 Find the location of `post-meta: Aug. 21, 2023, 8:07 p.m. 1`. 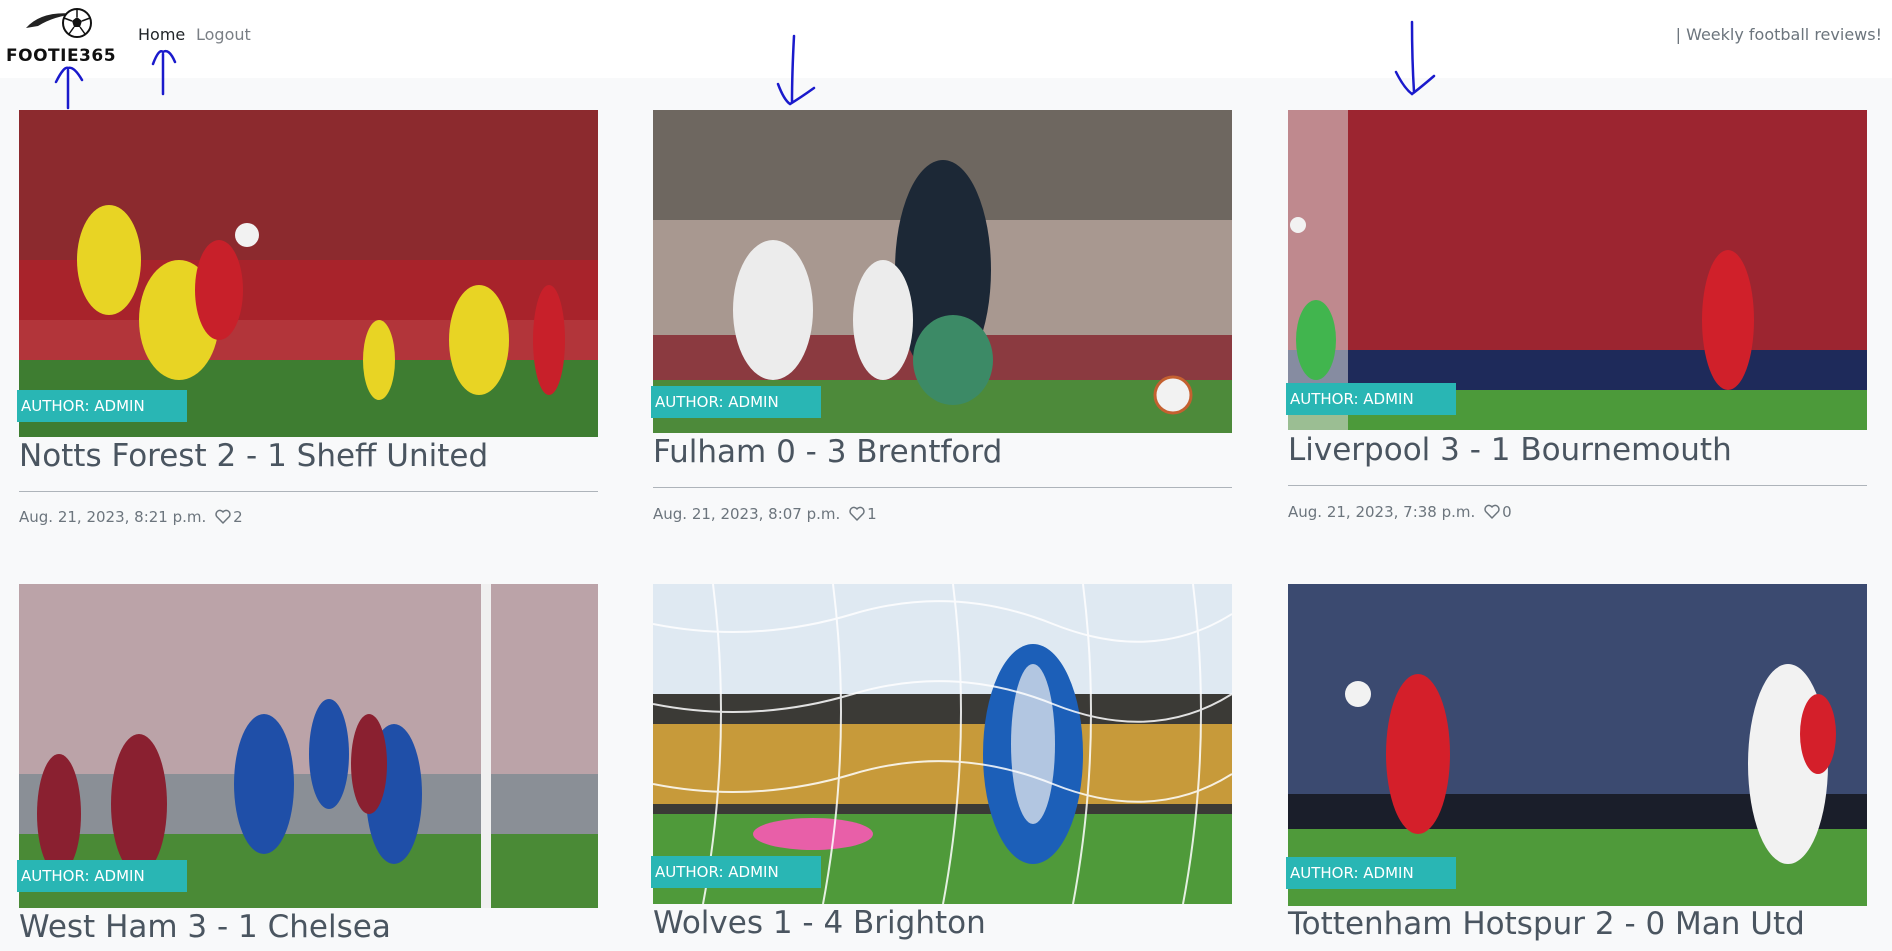

post-meta: Aug. 21, 2023, 8:07 p.m. 1 is located at coordinates (765, 514).